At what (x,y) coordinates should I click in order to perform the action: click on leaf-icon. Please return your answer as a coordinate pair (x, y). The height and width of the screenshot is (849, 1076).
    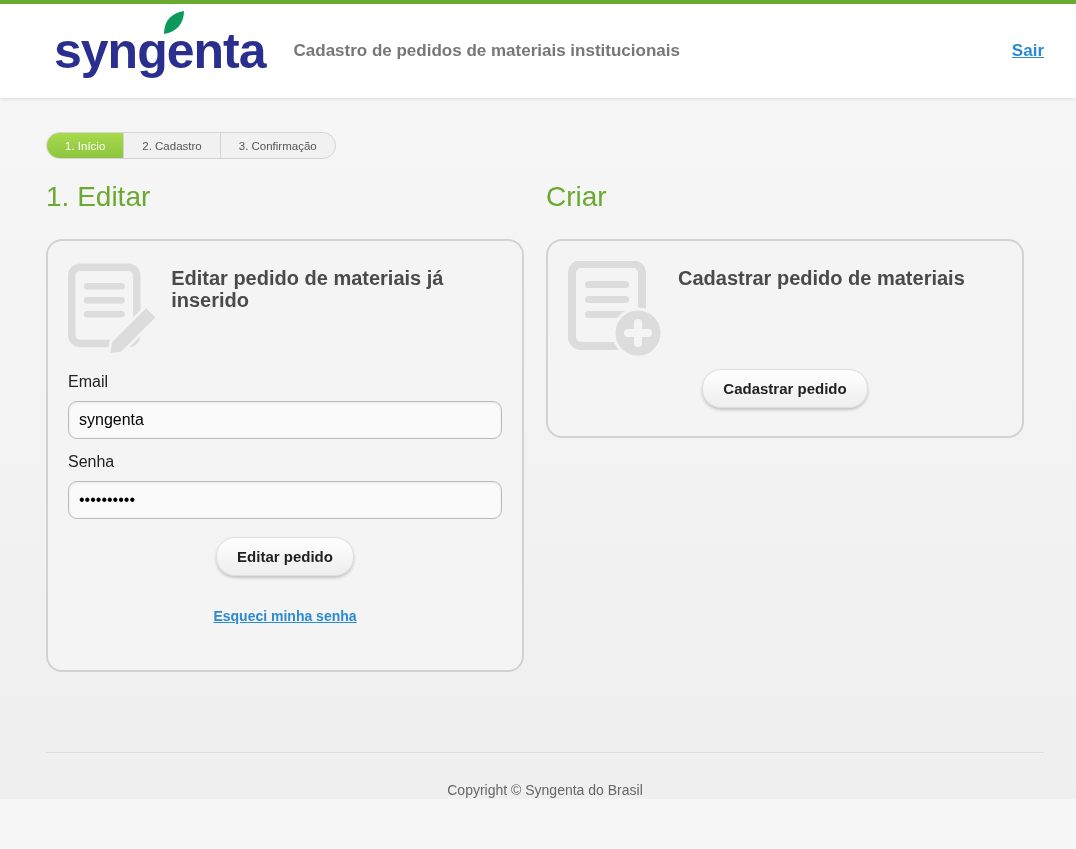
    Looking at the image, I should click on (174, 23).